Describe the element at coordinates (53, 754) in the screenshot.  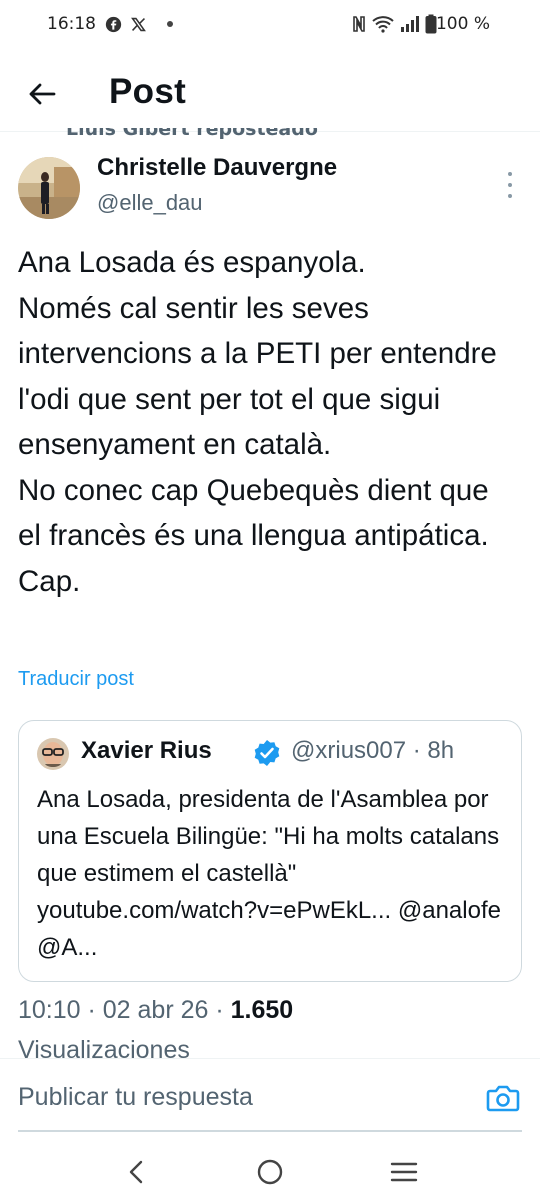
I see `quoted-author-avatar` at that location.